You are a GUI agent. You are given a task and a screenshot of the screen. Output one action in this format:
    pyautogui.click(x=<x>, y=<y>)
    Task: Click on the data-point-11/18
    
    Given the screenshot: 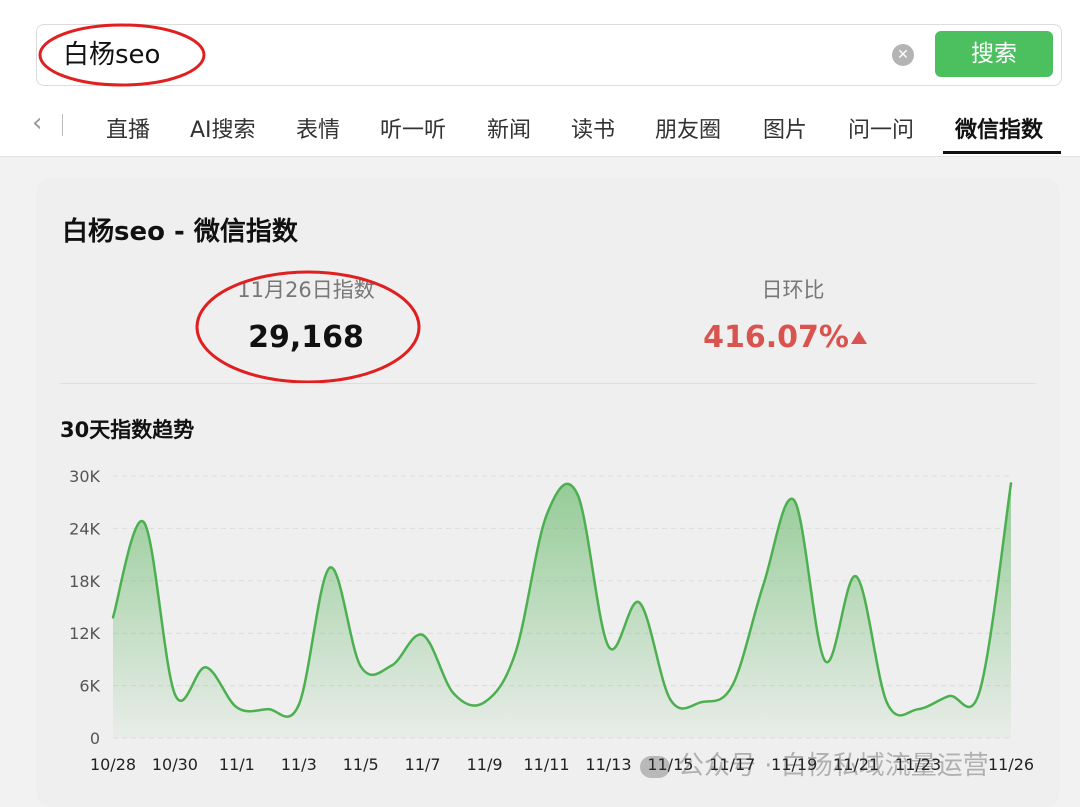 What is the action you would take?
    pyautogui.click(x=763, y=585)
    